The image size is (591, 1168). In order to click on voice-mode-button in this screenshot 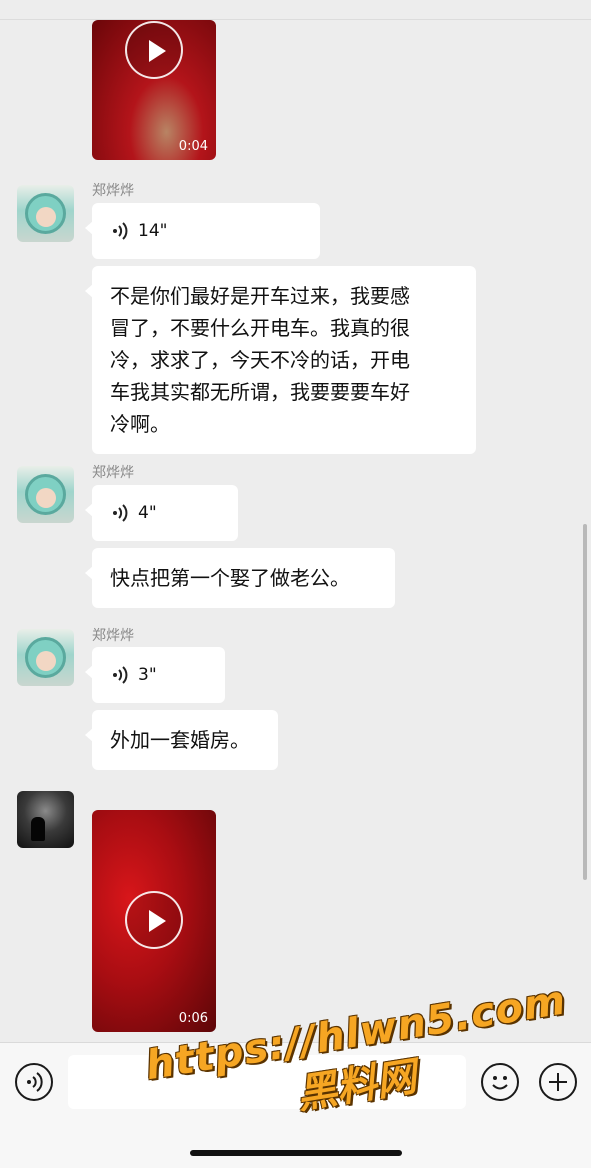, I will do `click(34, 1082)`.